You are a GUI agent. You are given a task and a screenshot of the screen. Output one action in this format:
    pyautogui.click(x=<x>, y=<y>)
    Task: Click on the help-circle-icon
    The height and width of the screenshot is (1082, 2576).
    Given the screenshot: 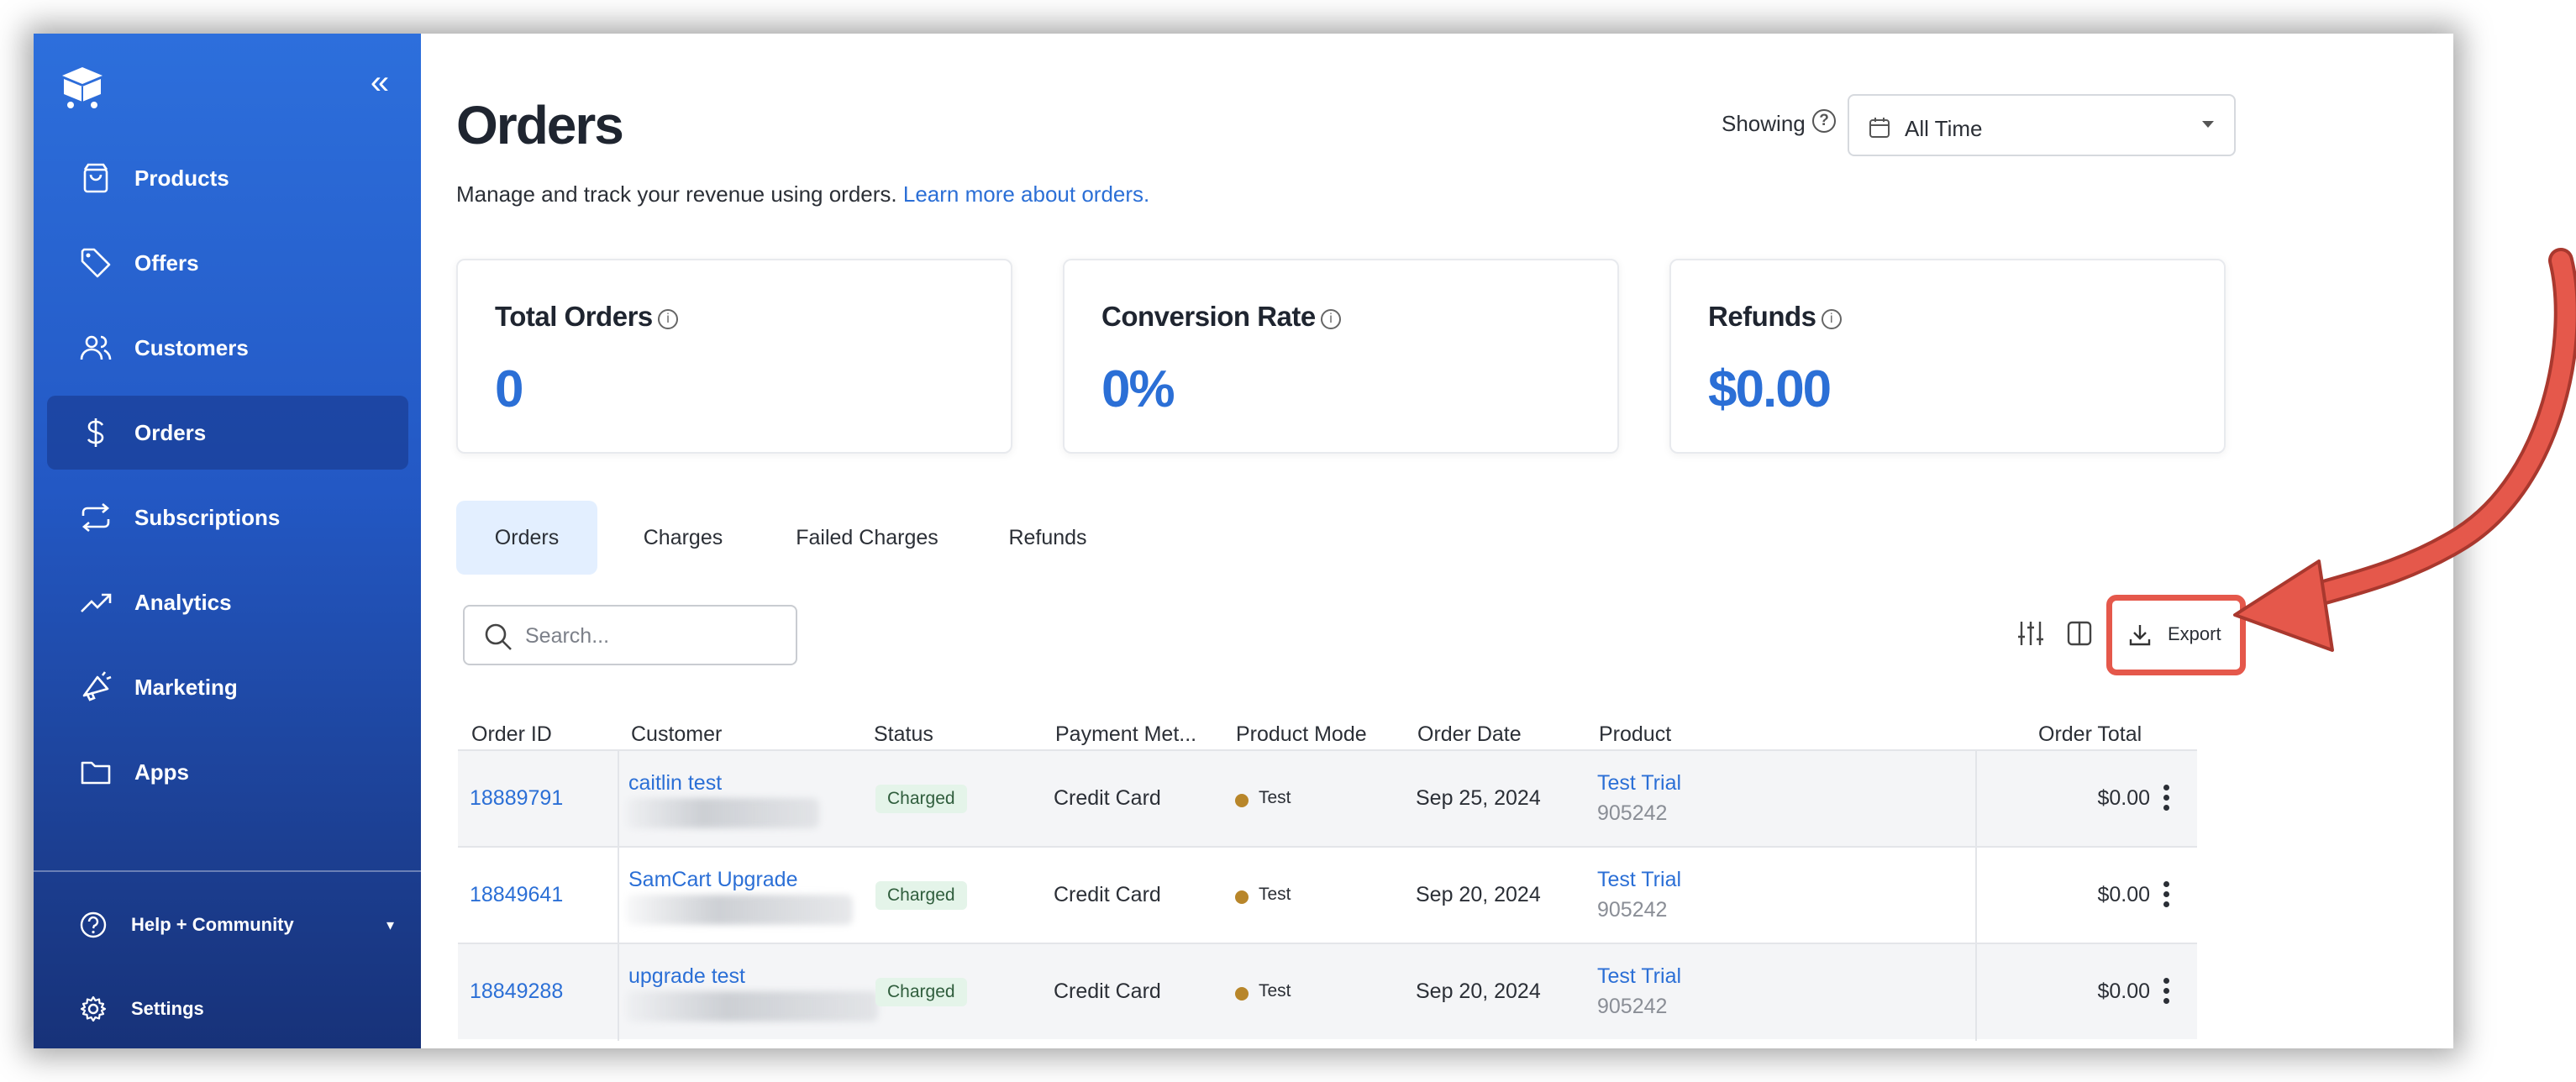 What is the action you would take?
    pyautogui.click(x=93, y=925)
    